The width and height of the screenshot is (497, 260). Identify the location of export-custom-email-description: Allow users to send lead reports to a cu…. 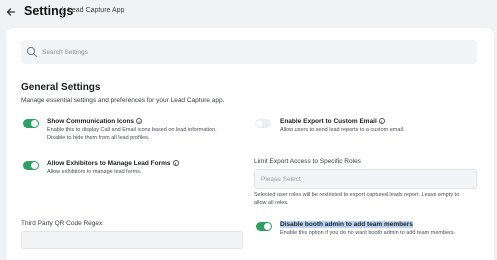
(342, 130).